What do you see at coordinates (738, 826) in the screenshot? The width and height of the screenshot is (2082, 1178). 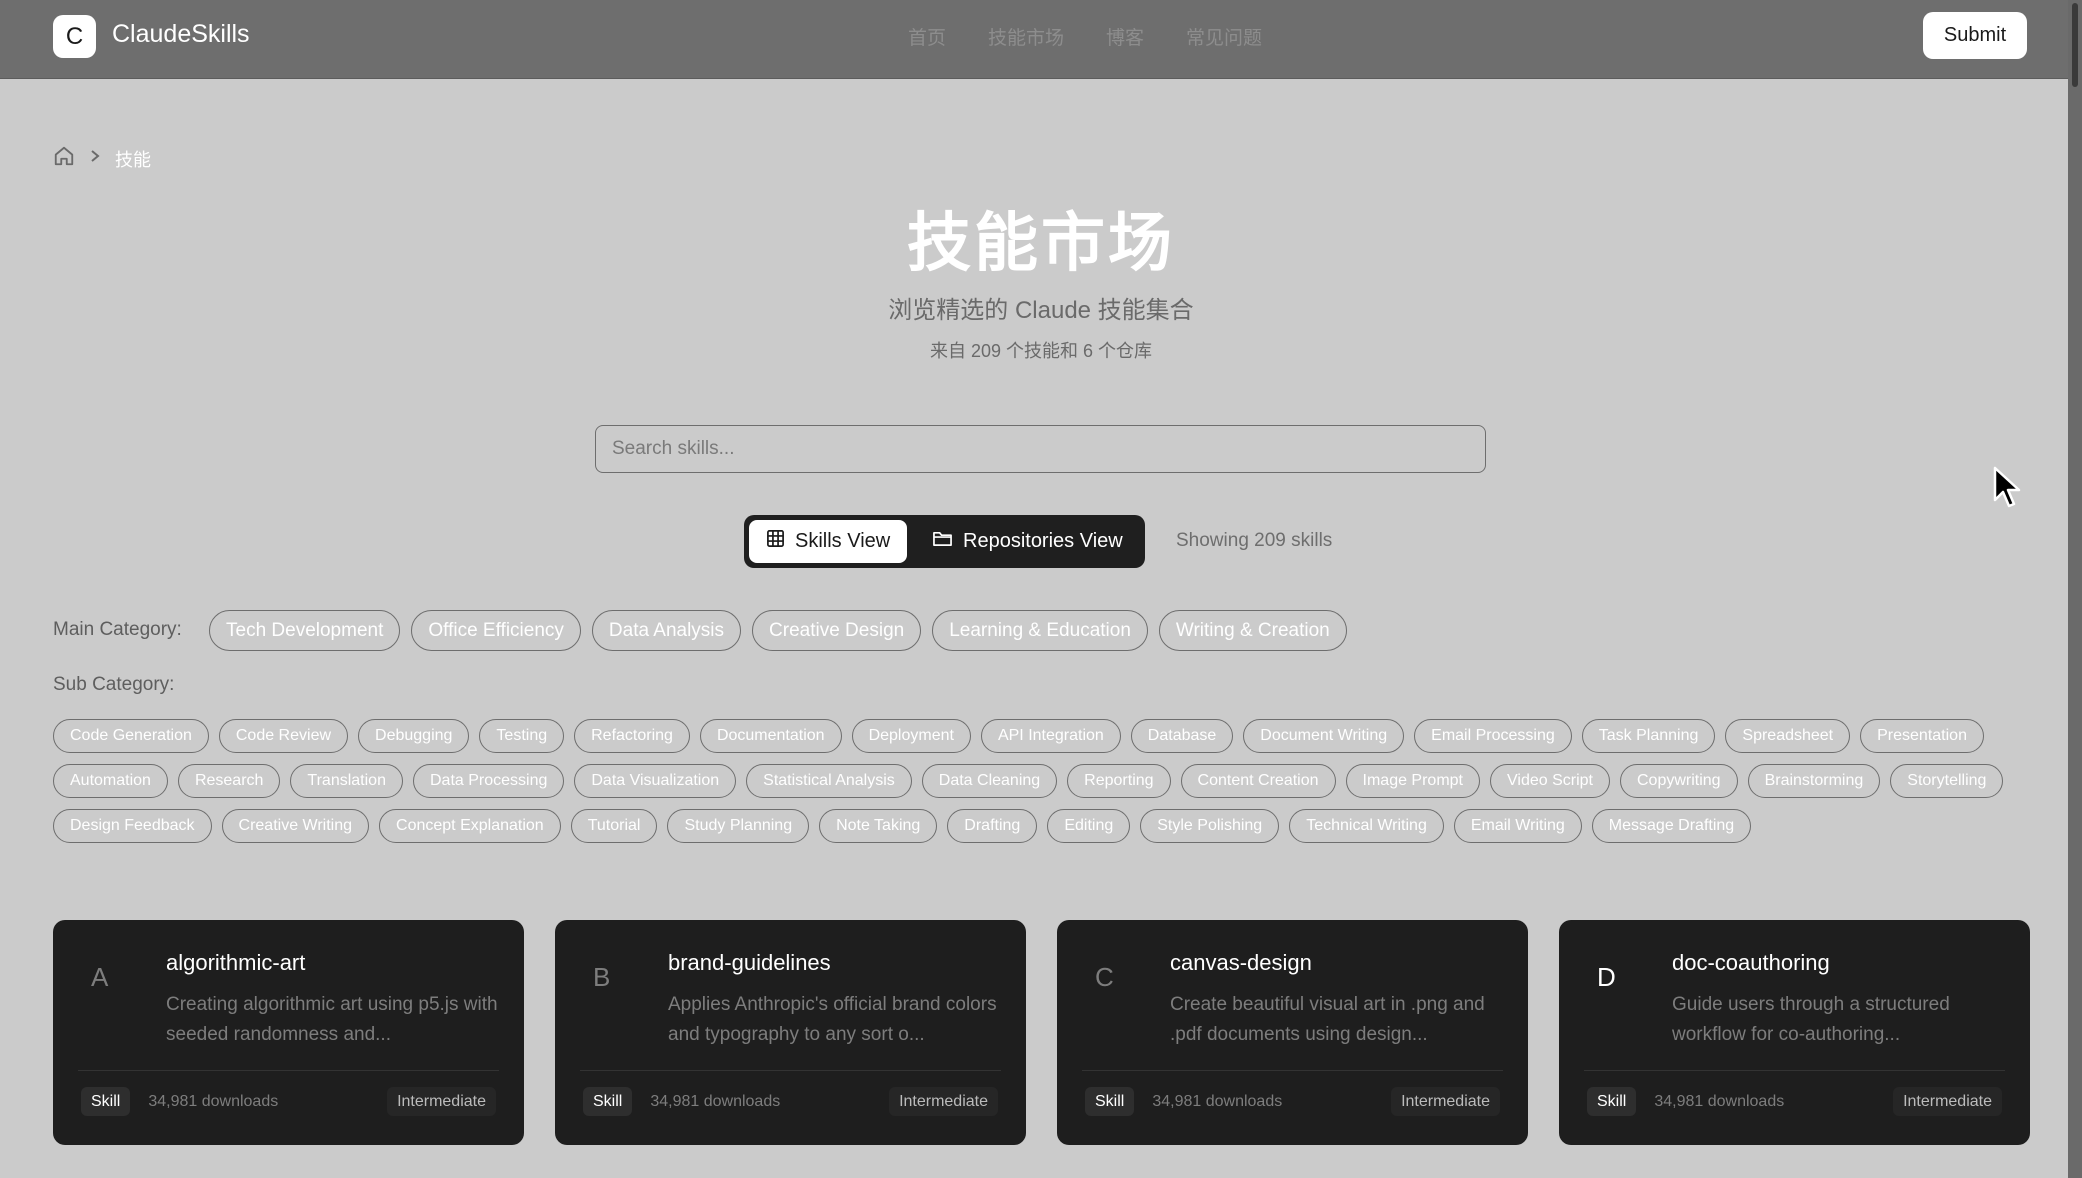 I see `sub-category-study-planning: Study Planning` at bounding box center [738, 826].